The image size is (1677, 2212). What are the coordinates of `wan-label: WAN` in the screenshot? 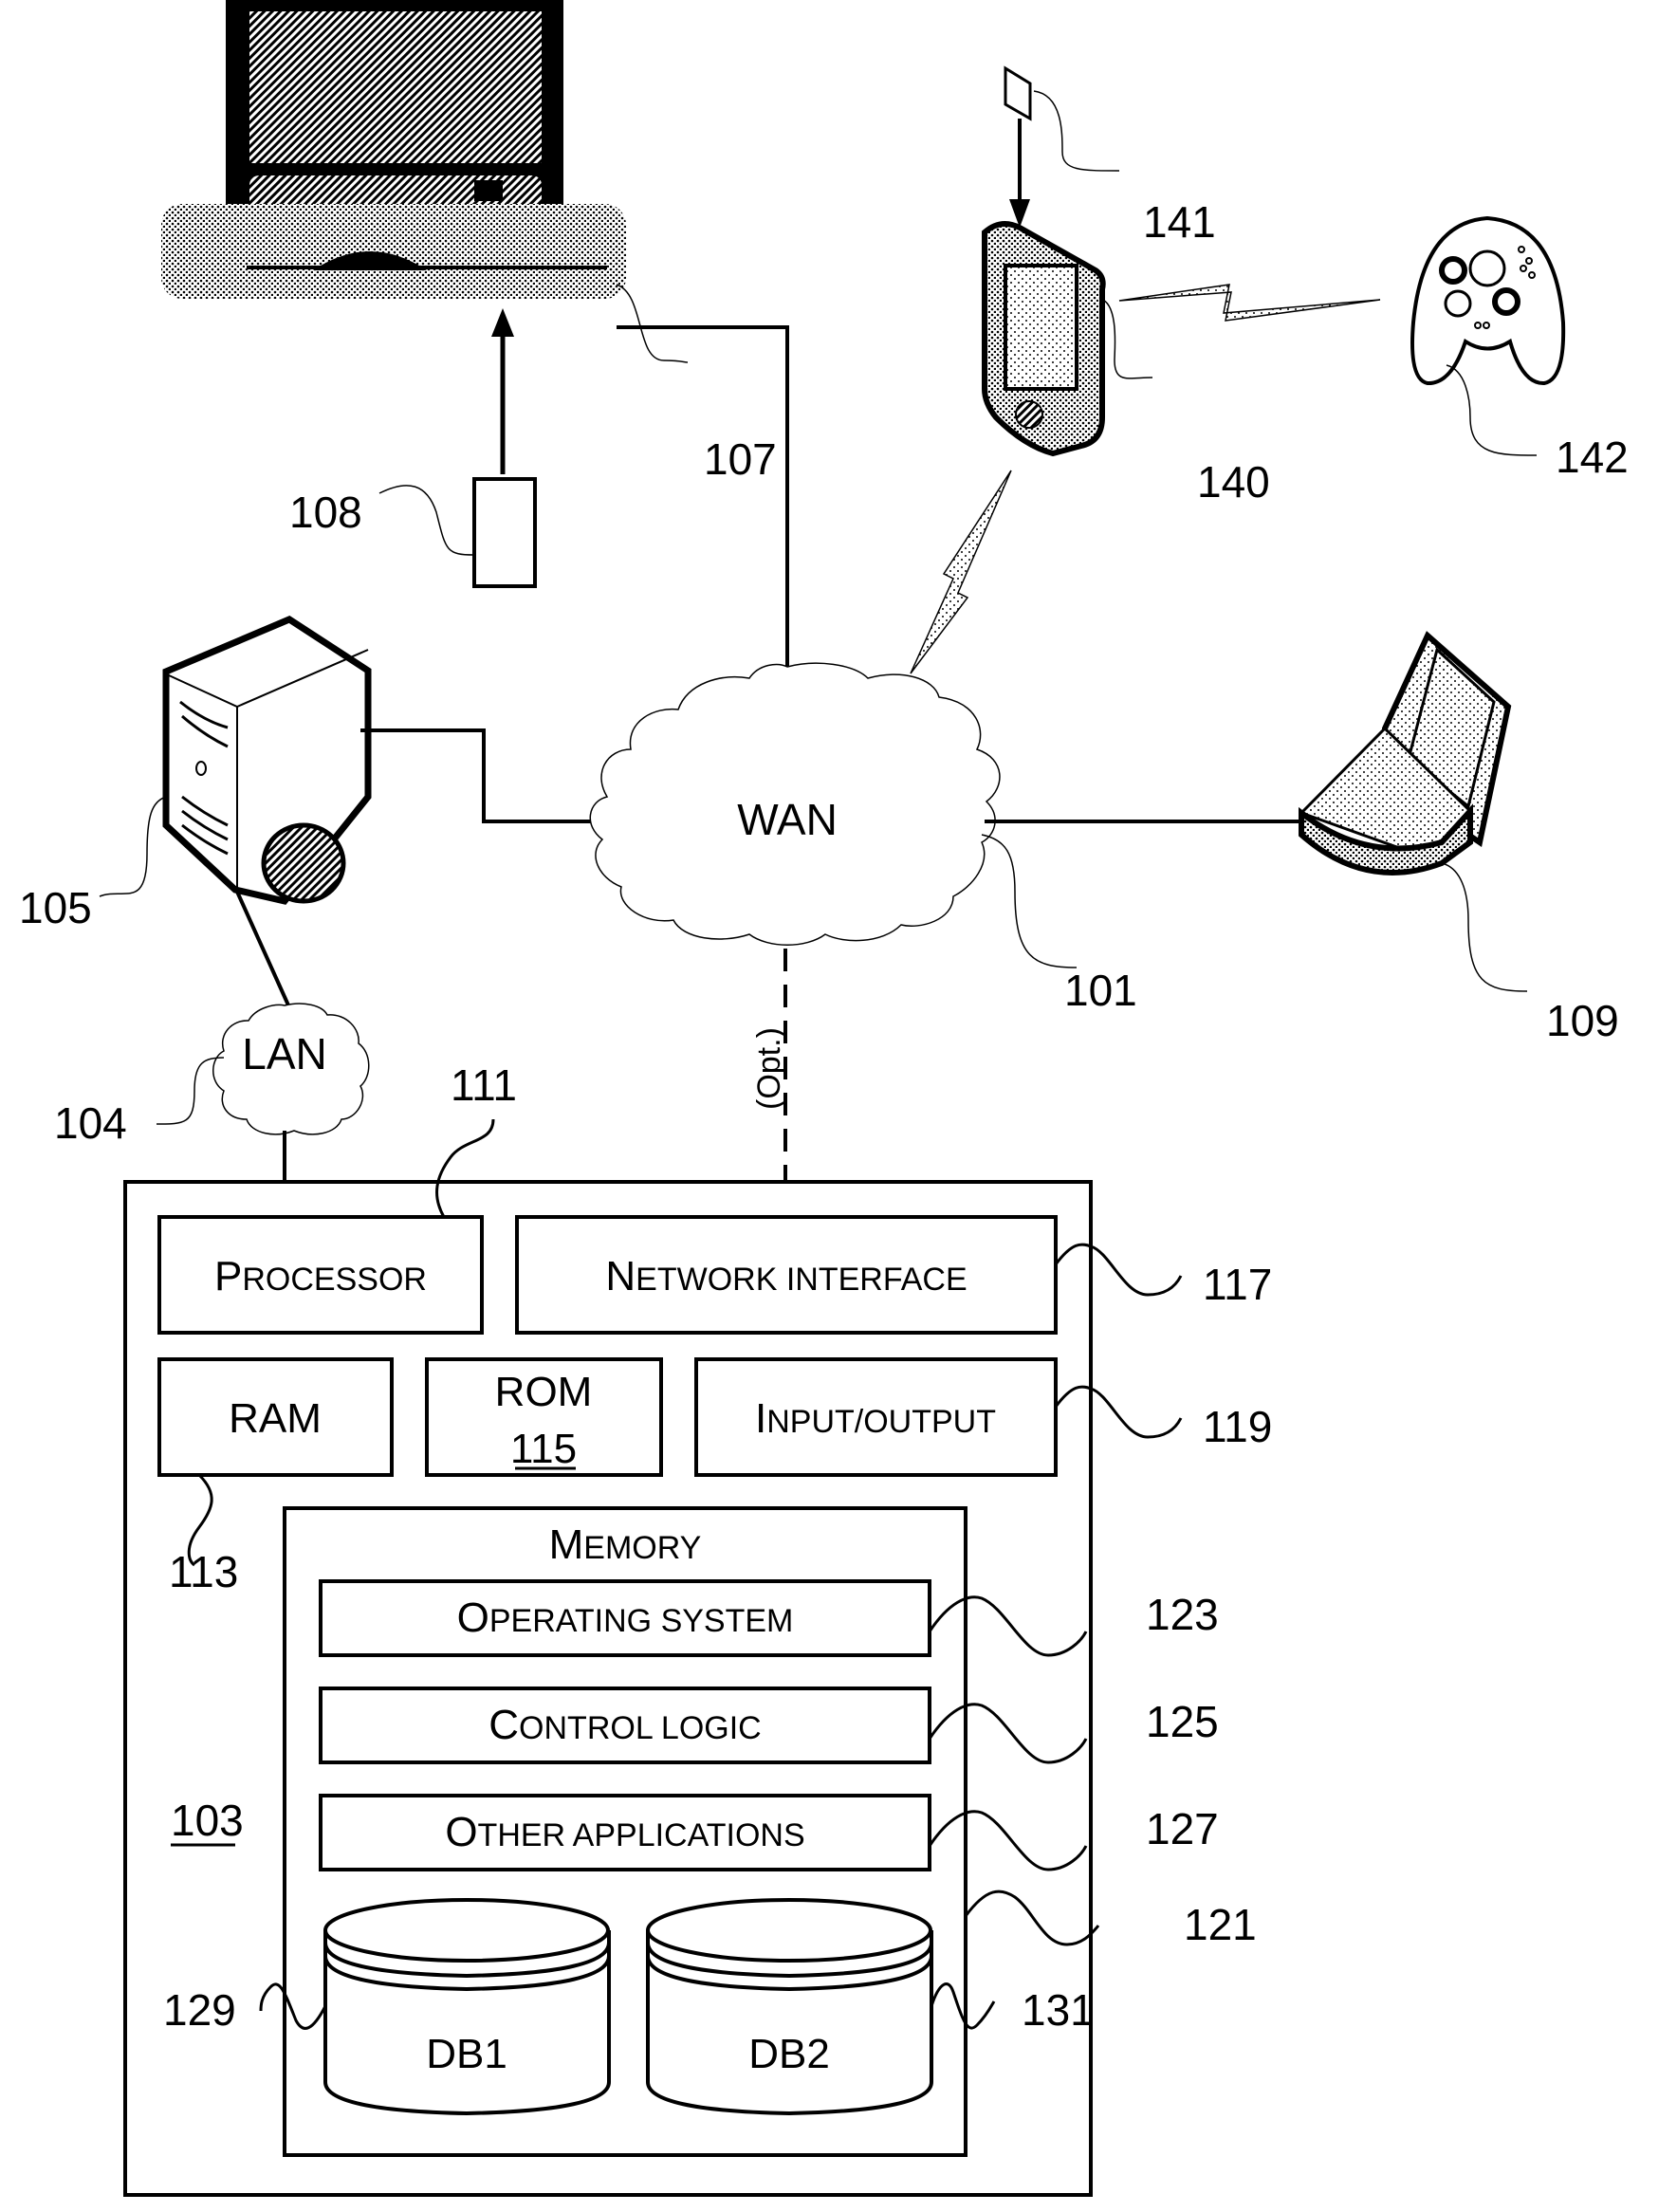 It's located at (787, 819).